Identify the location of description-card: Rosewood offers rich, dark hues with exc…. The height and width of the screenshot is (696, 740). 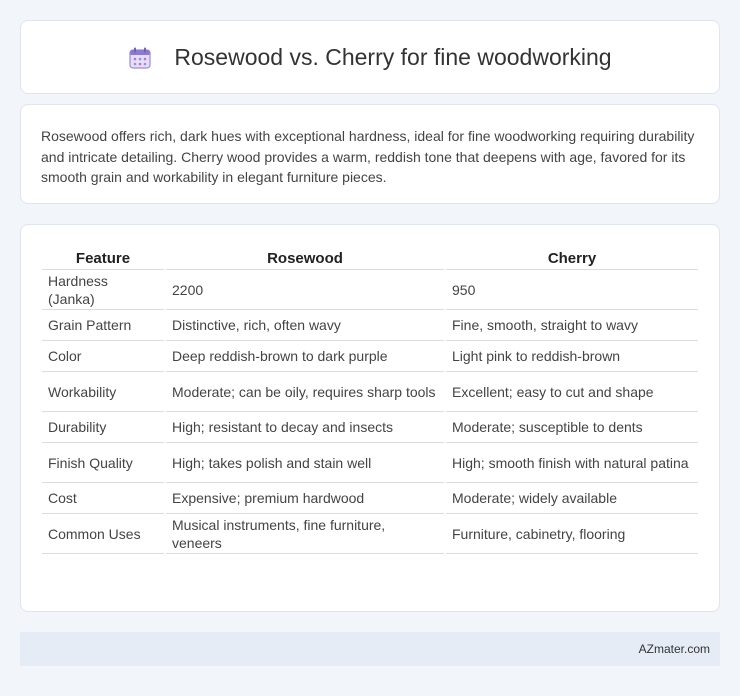
(370, 154).